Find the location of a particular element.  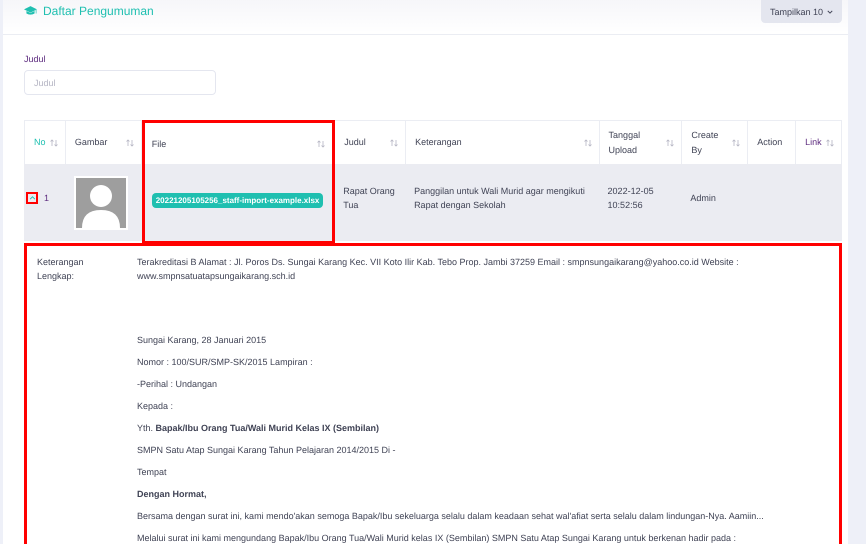

column-label: Action is located at coordinates (769, 142).